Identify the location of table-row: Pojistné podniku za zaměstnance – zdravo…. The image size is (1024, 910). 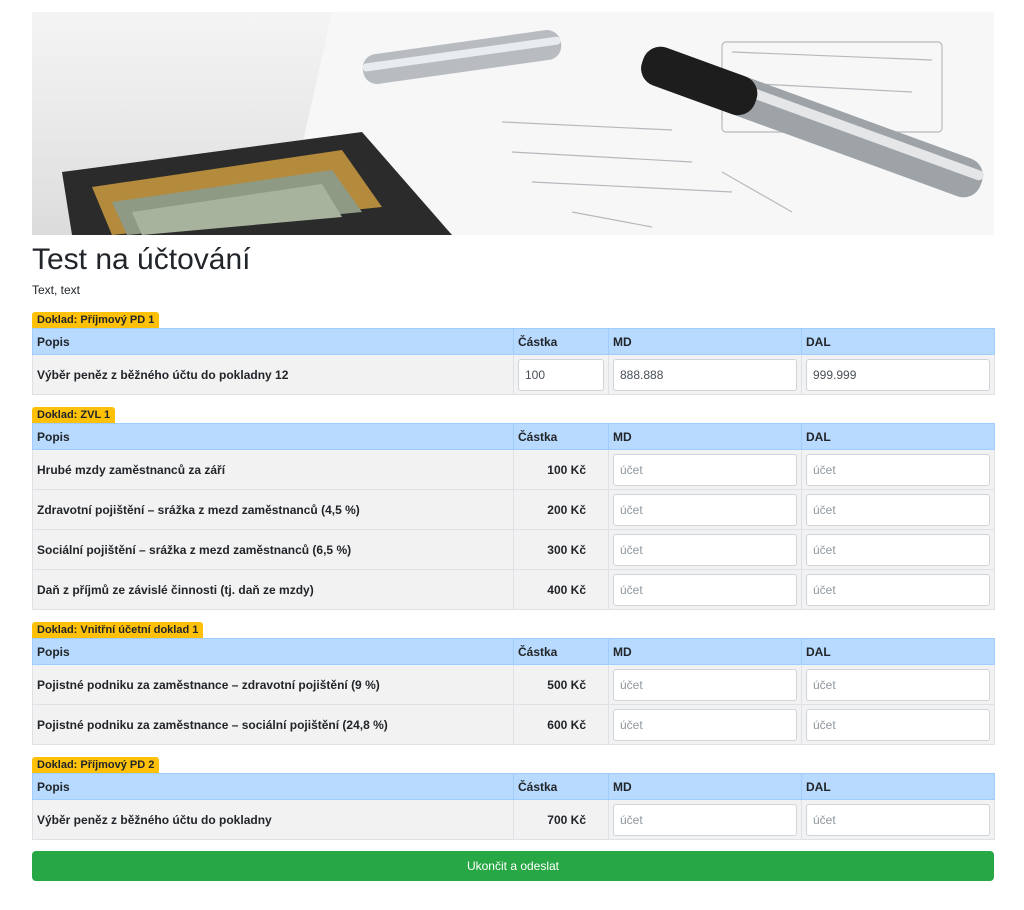
(513, 684).